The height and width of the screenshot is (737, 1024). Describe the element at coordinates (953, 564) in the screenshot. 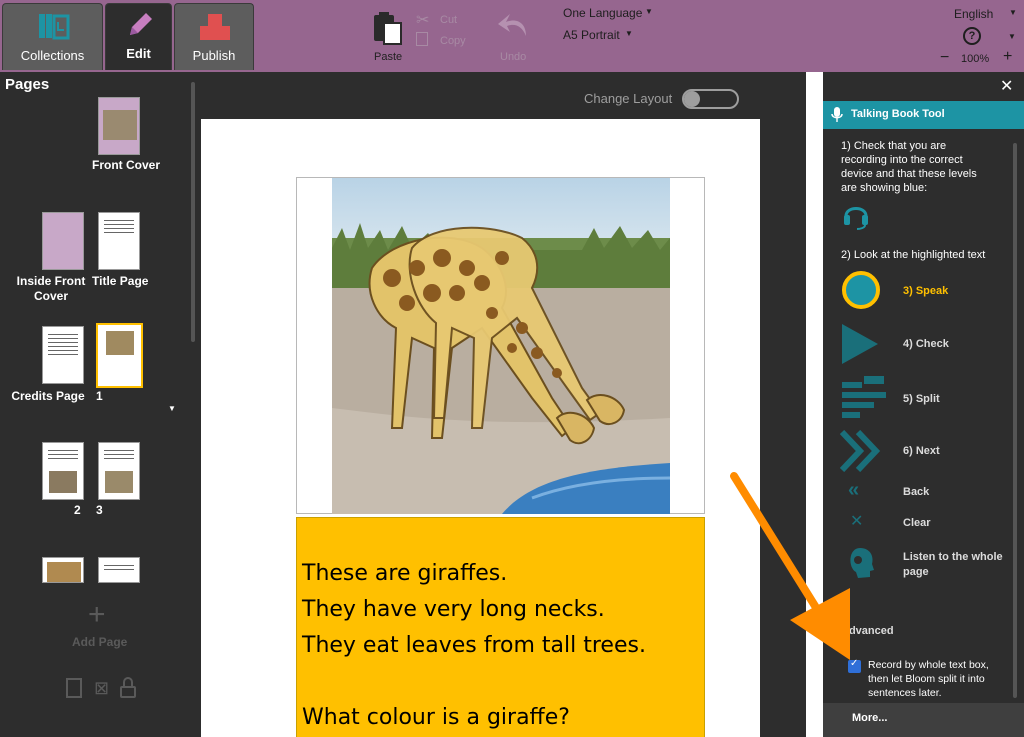

I see `listen-label: Listen to the whole page` at that location.